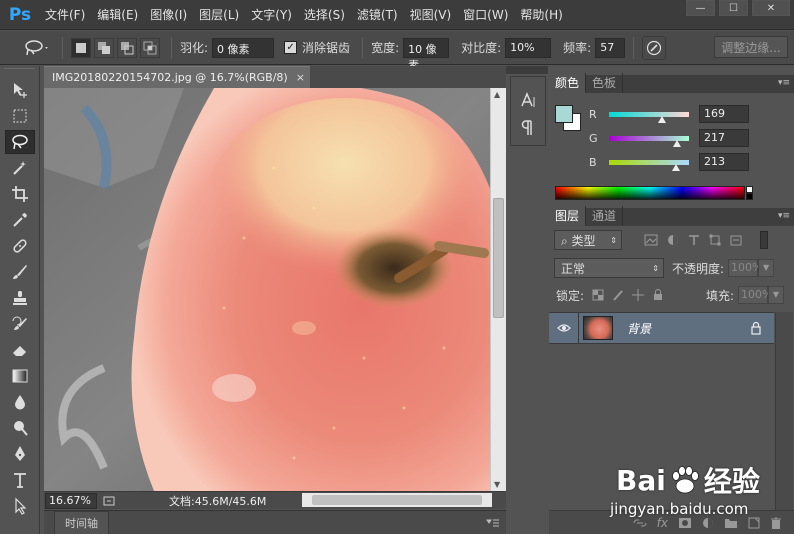  I want to click on brush-tool, so click(20, 272).